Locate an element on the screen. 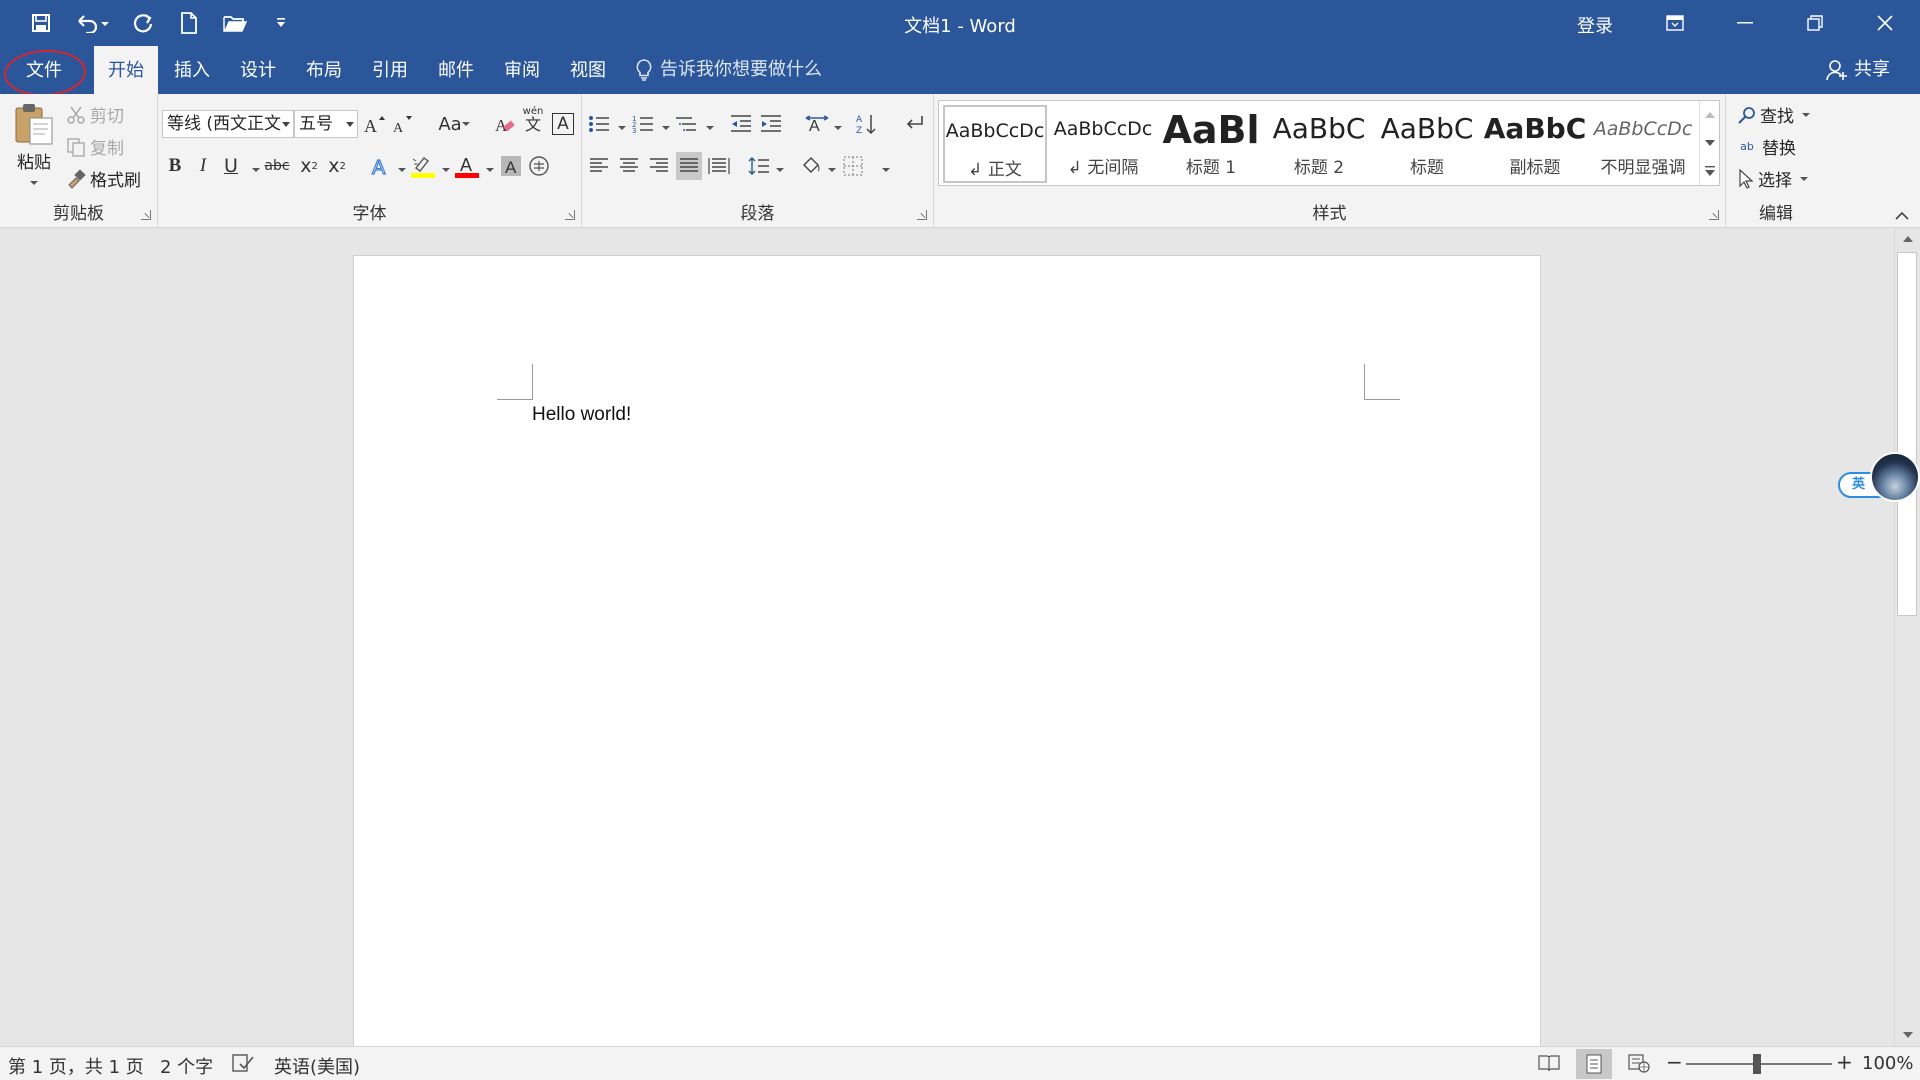  paste-dropdown-icon is located at coordinates (34, 183).